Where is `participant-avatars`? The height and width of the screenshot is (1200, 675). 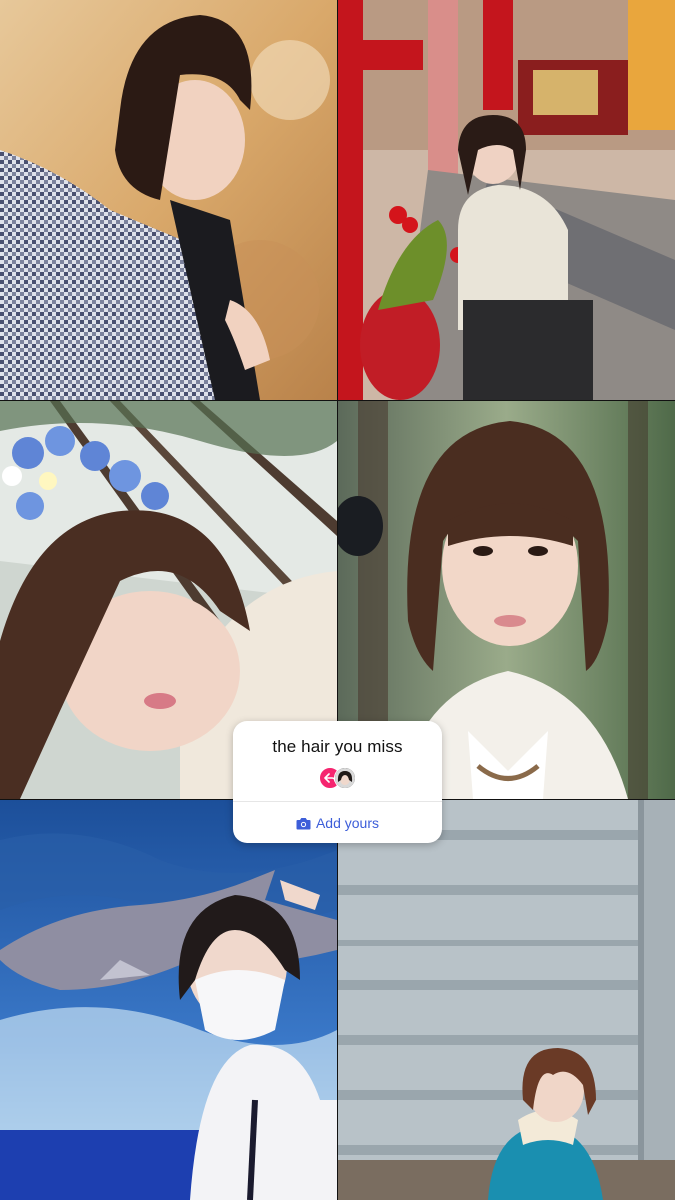
participant-avatars is located at coordinates (339, 778).